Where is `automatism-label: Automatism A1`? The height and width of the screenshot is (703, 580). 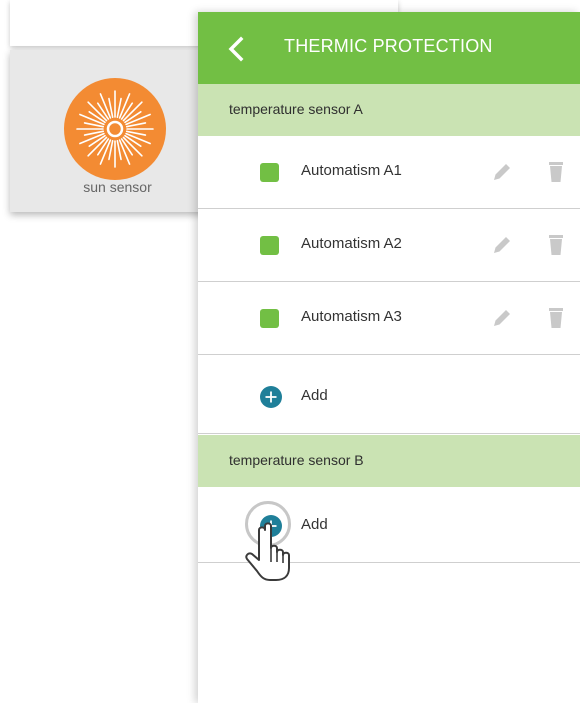
automatism-label: Automatism A1 is located at coordinates (351, 170).